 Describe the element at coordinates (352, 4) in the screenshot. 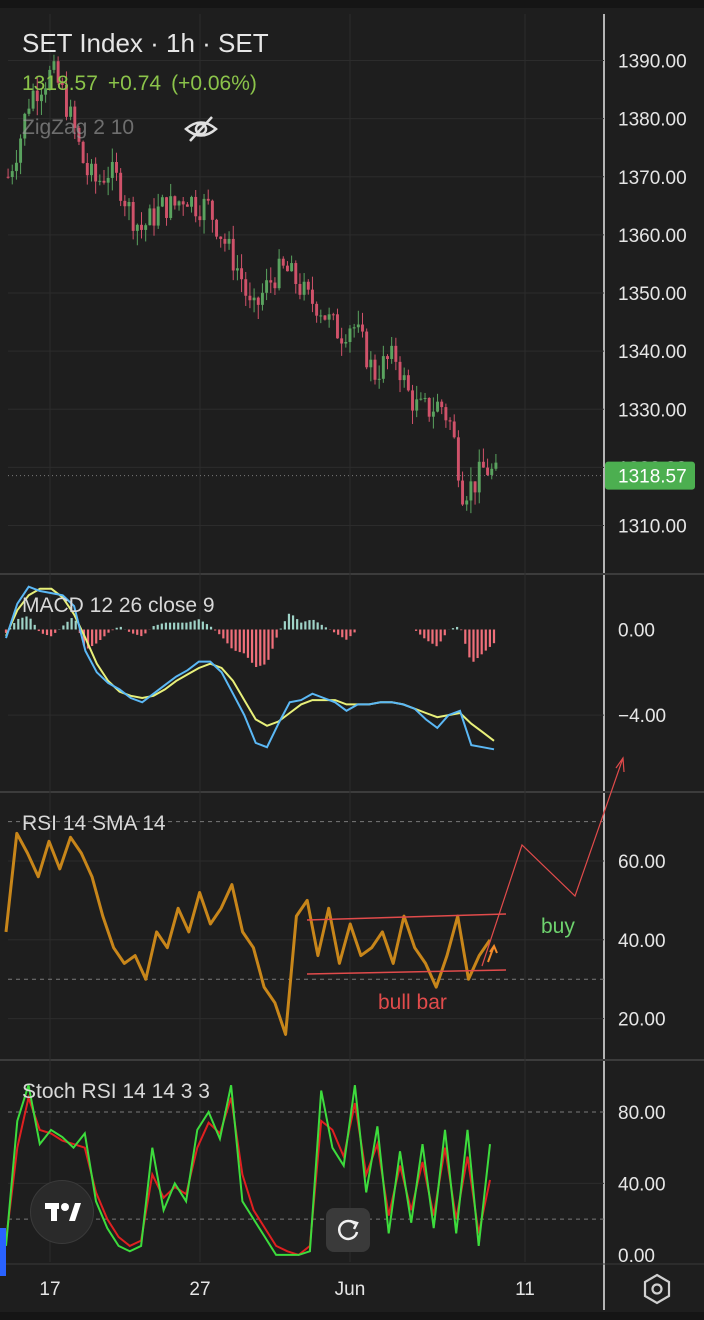

I see `top-strip` at that location.